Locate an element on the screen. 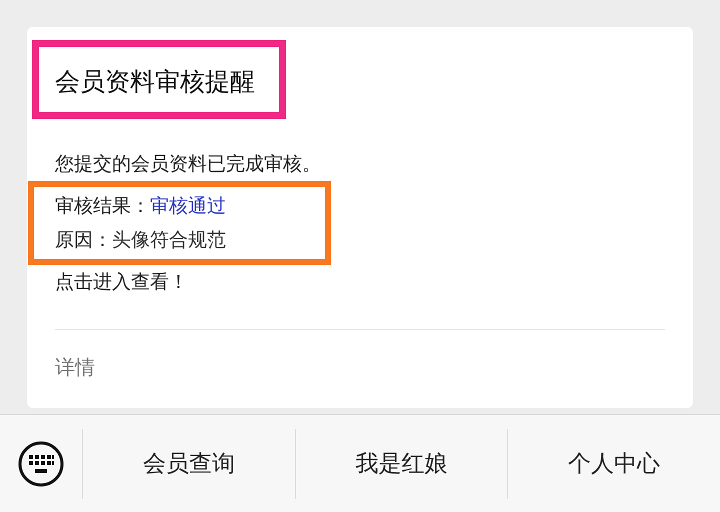  message-text: 您提交的会员资料已完成审核。 is located at coordinates (188, 164).